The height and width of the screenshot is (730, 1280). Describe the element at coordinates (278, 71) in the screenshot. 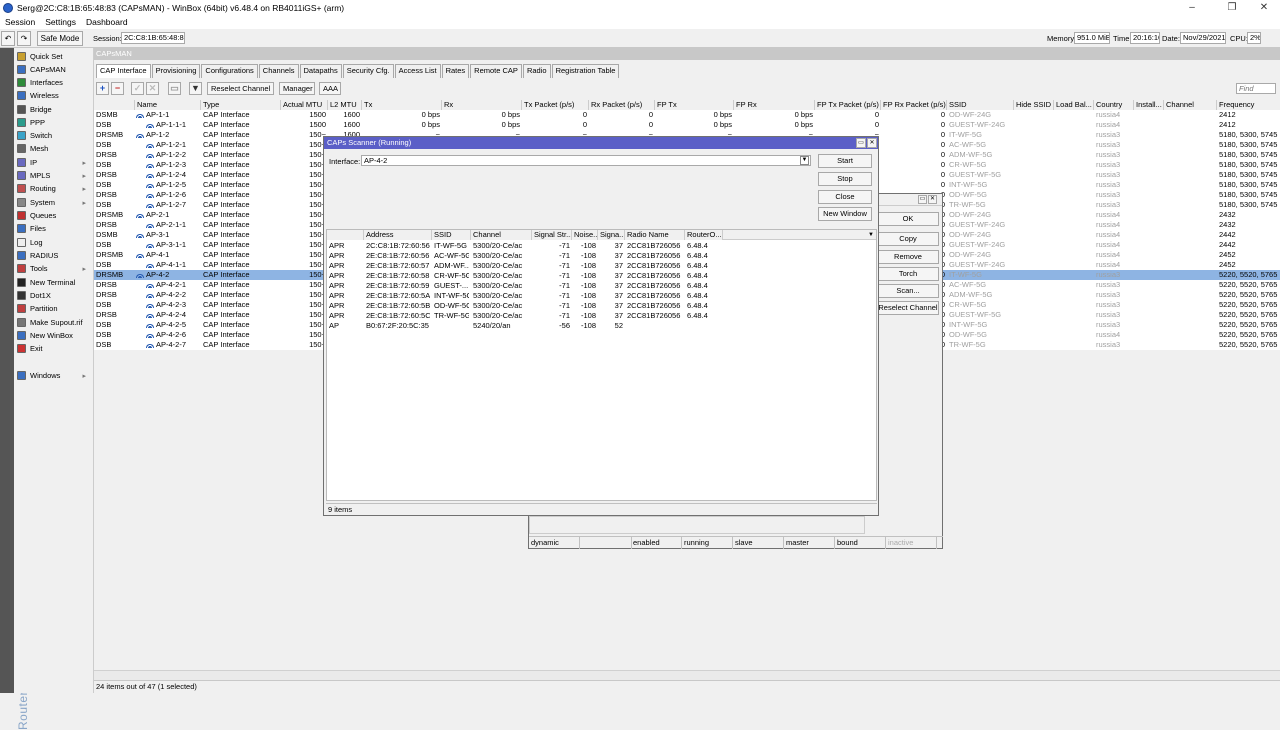

I see `tab-channels: Channels` at that location.